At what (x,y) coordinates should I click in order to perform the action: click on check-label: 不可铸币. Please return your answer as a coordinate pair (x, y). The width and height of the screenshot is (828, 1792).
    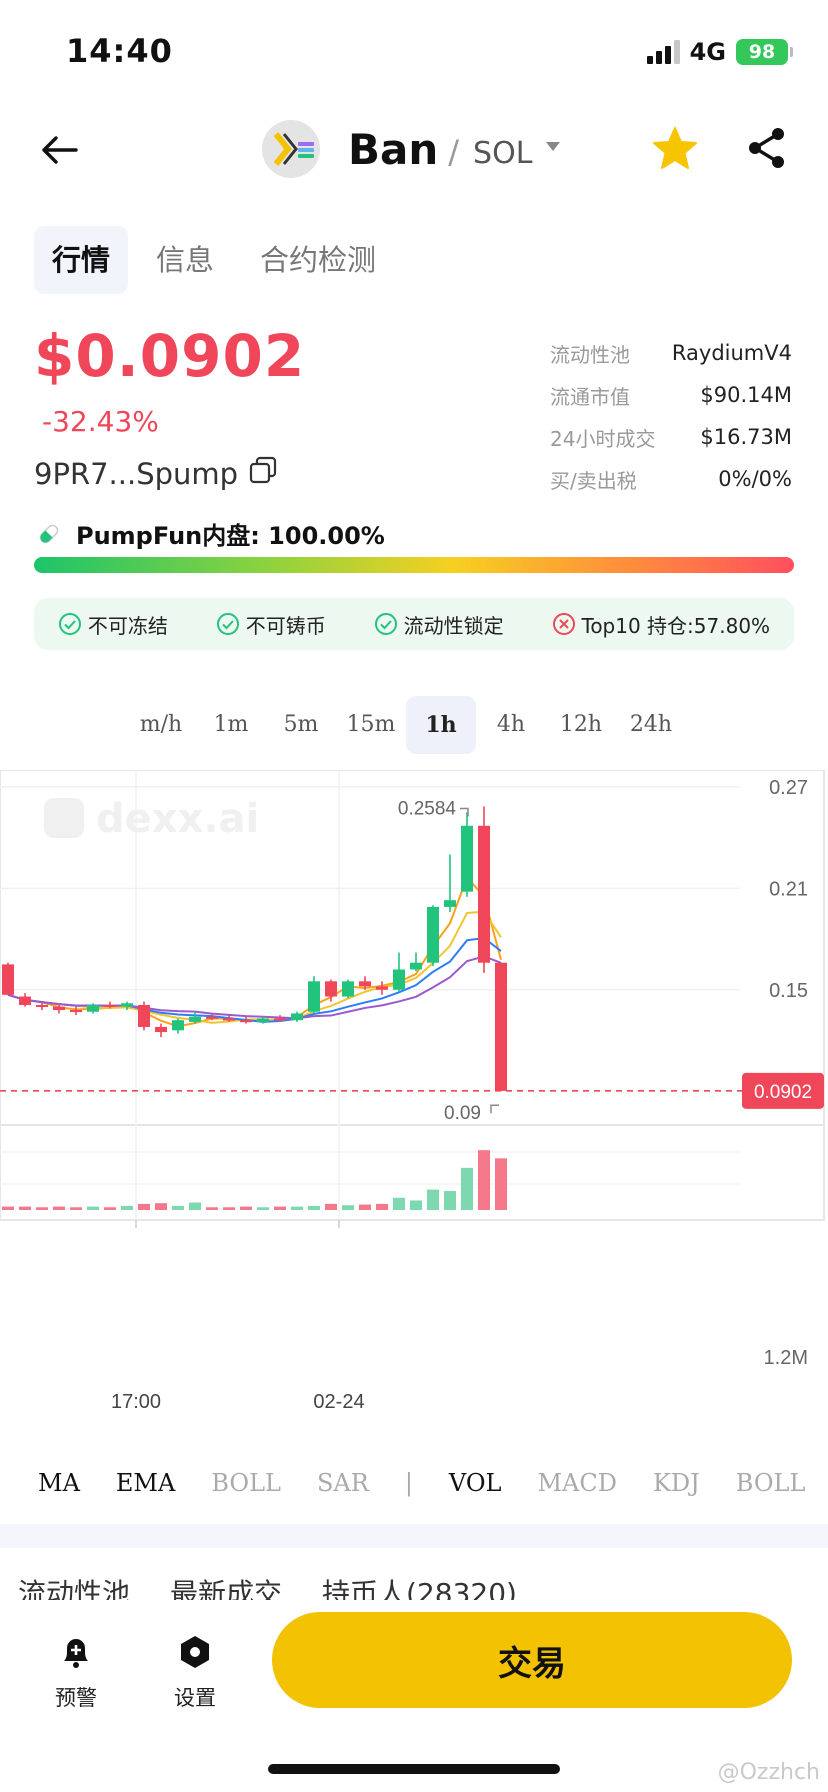
    Looking at the image, I should click on (285, 625).